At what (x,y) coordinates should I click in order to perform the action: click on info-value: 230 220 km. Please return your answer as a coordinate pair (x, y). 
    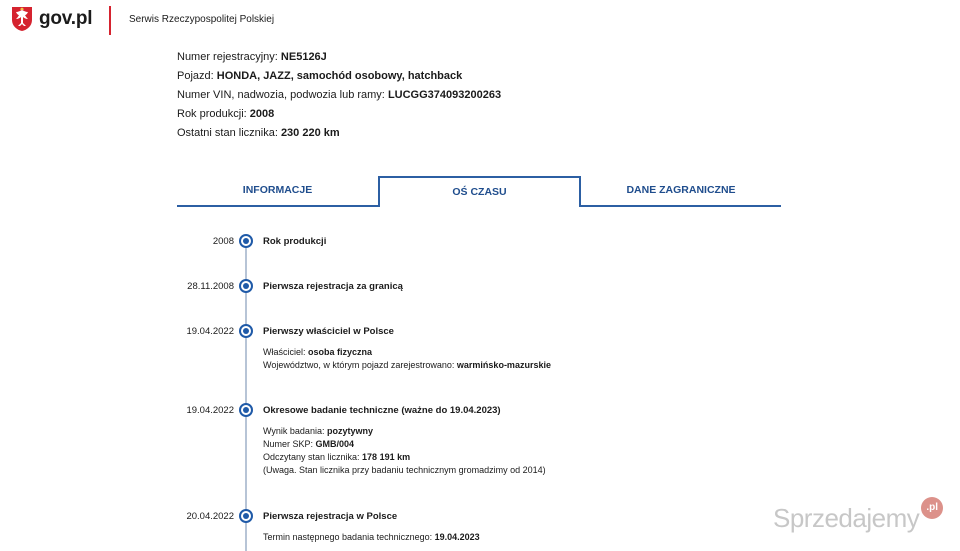
    Looking at the image, I should click on (310, 133).